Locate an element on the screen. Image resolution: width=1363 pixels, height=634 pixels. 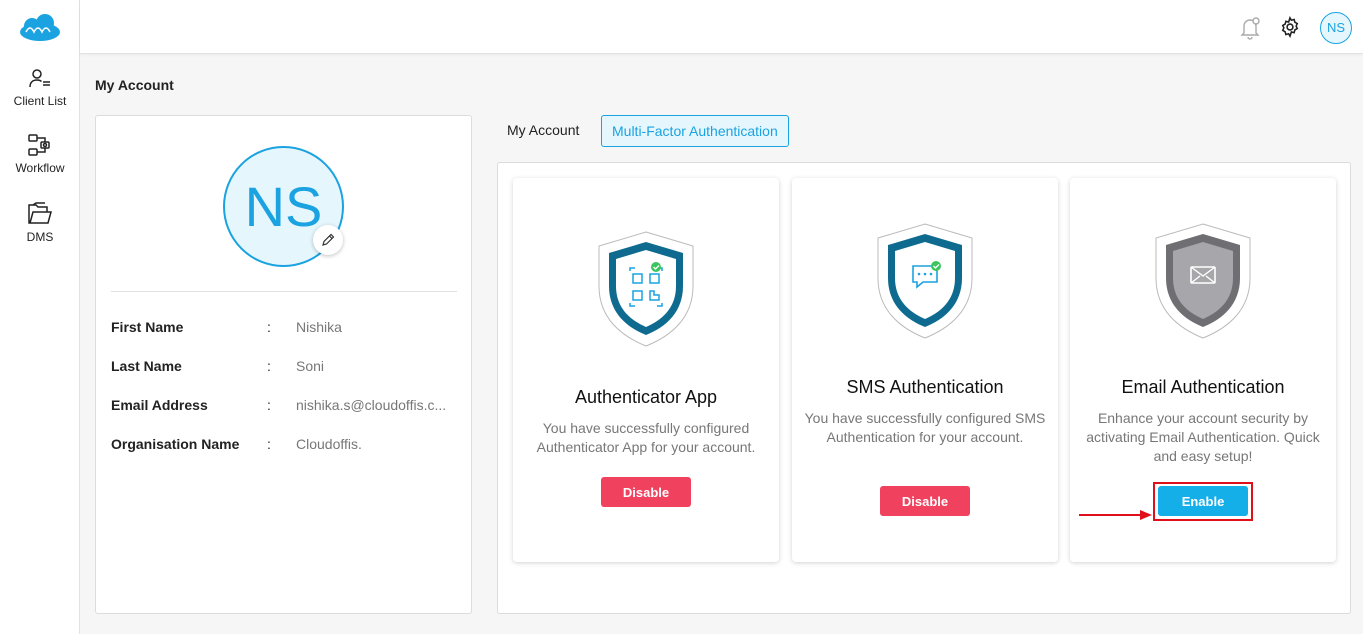
profile-divider is located at coordinates (284, 291).